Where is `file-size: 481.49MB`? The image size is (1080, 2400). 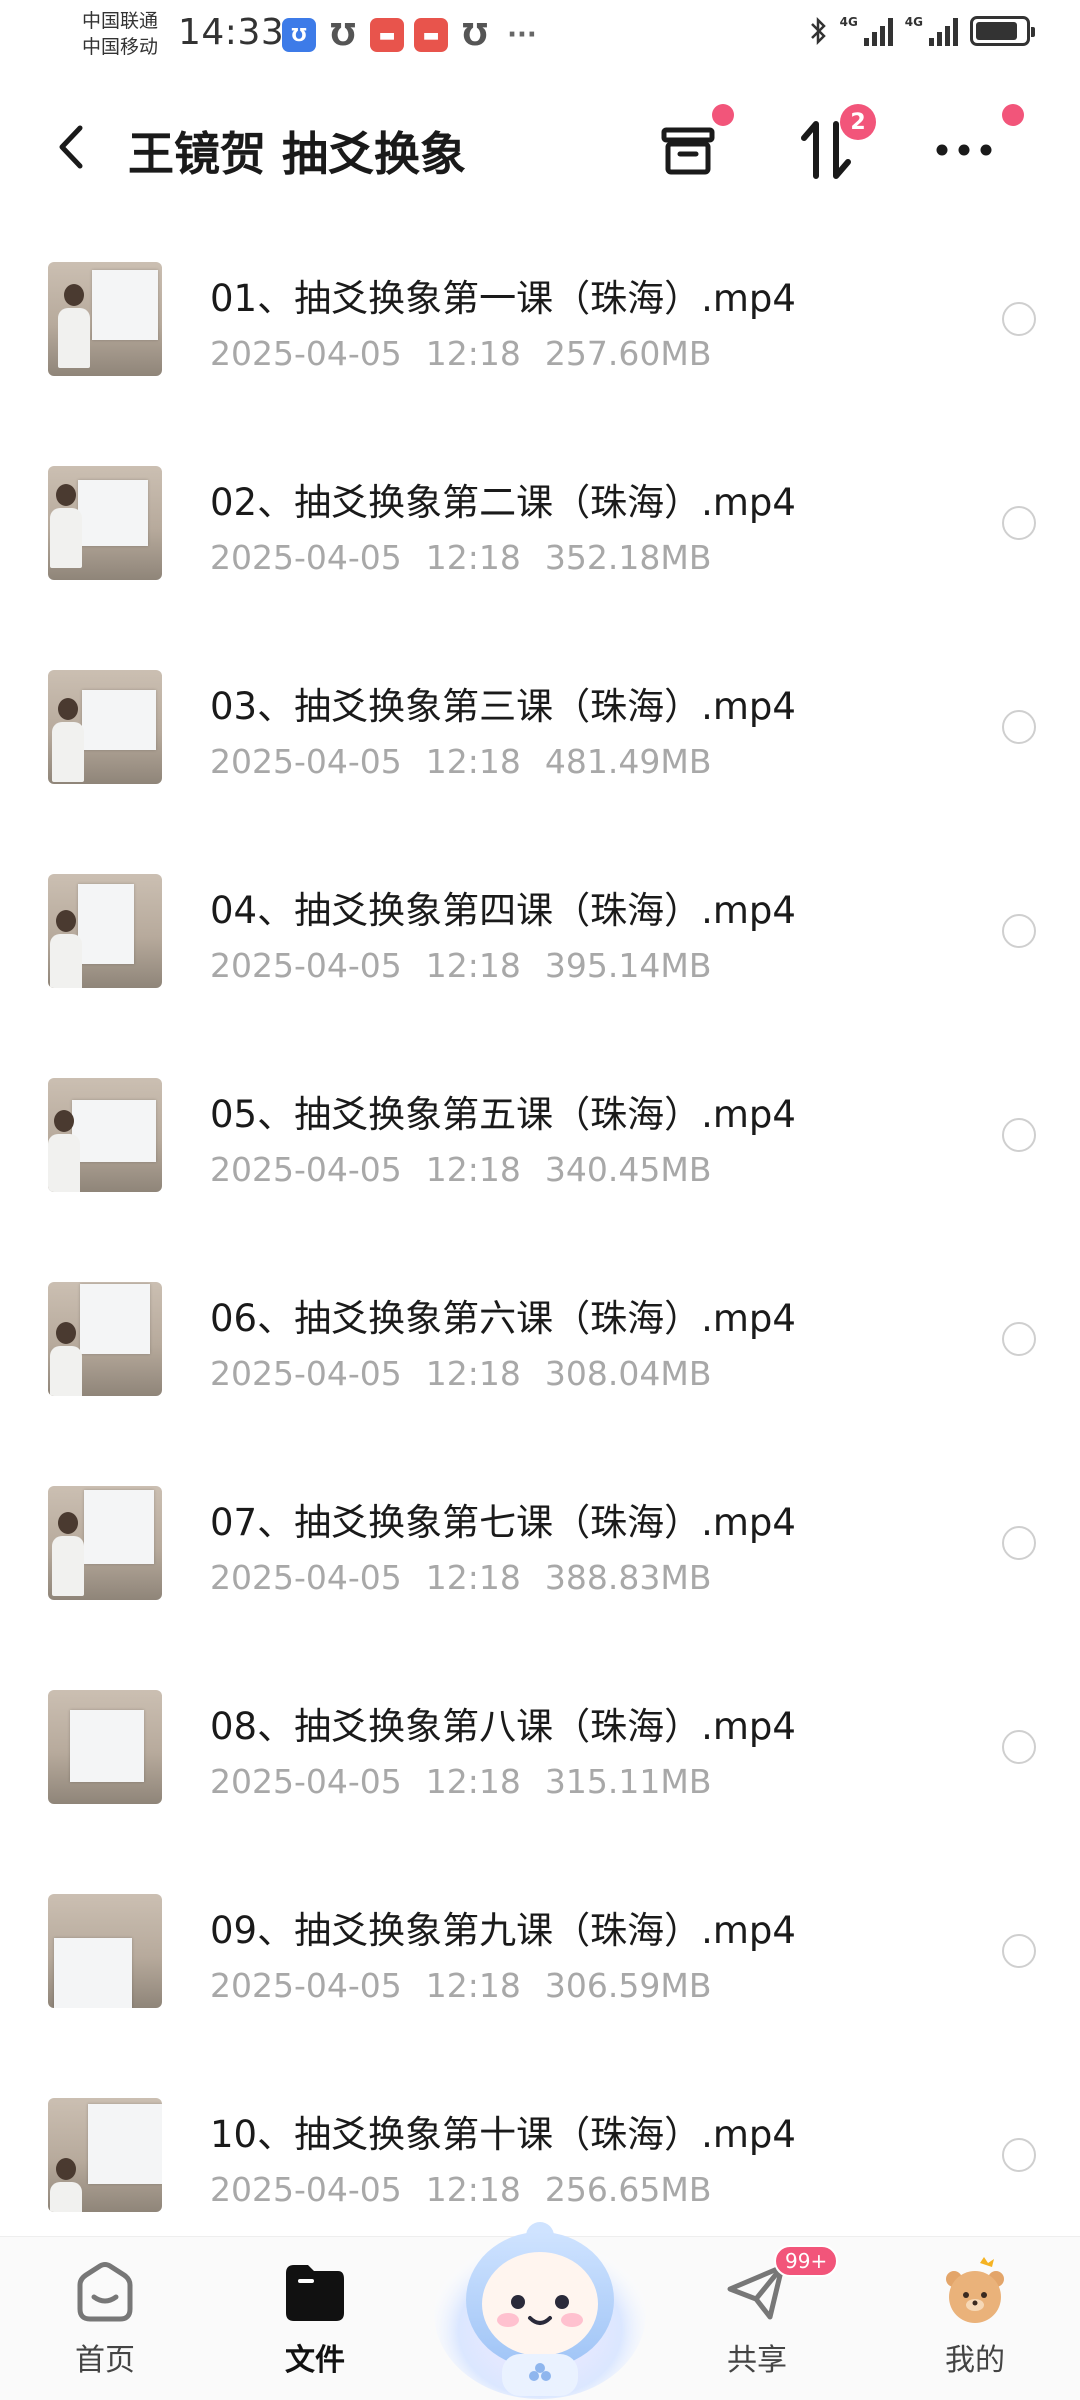 file-size: 481.49MB is located at coordinates (628, 761).